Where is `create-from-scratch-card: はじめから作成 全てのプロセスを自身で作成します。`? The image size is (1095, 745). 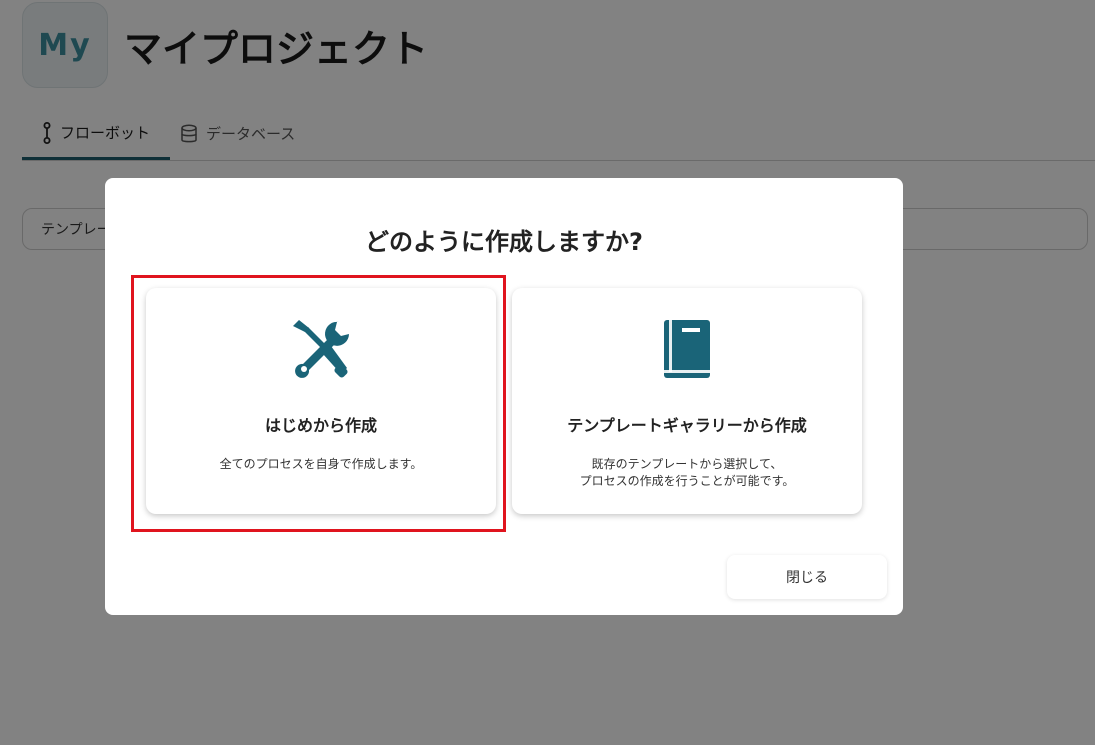 create-from-scratch-card: はじめから作成 全てのプロセスを自身で作成します。 is located at coordinates (321, 401).